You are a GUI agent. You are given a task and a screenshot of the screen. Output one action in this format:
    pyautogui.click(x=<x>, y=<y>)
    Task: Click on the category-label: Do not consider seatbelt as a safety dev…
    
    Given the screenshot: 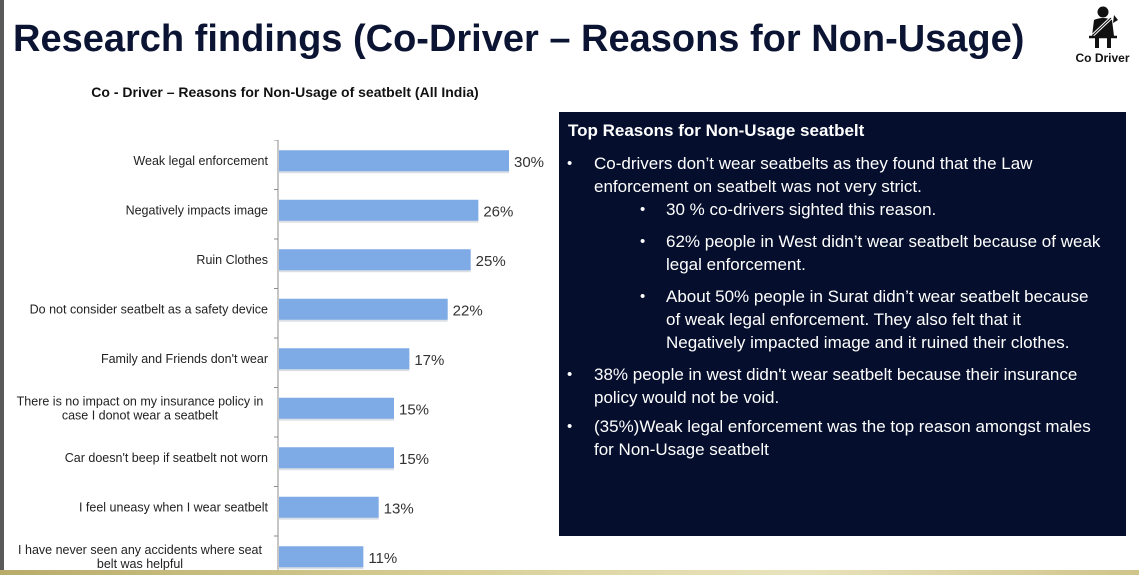 What is the action you would take?
    pyautogui.click(x=149, y=309)
    